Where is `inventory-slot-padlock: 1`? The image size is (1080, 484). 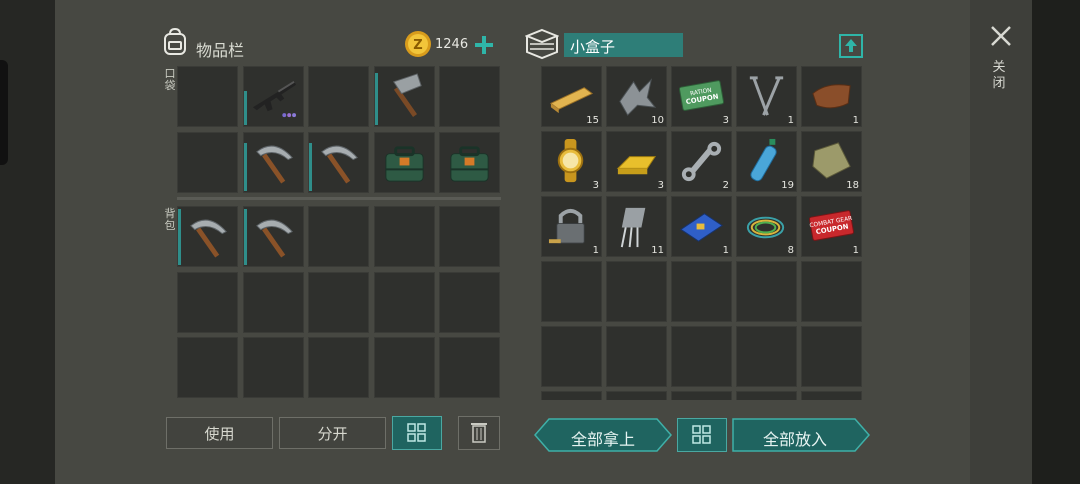 inventory-slot-padlock: 1 is located at coordinates (571, 226).